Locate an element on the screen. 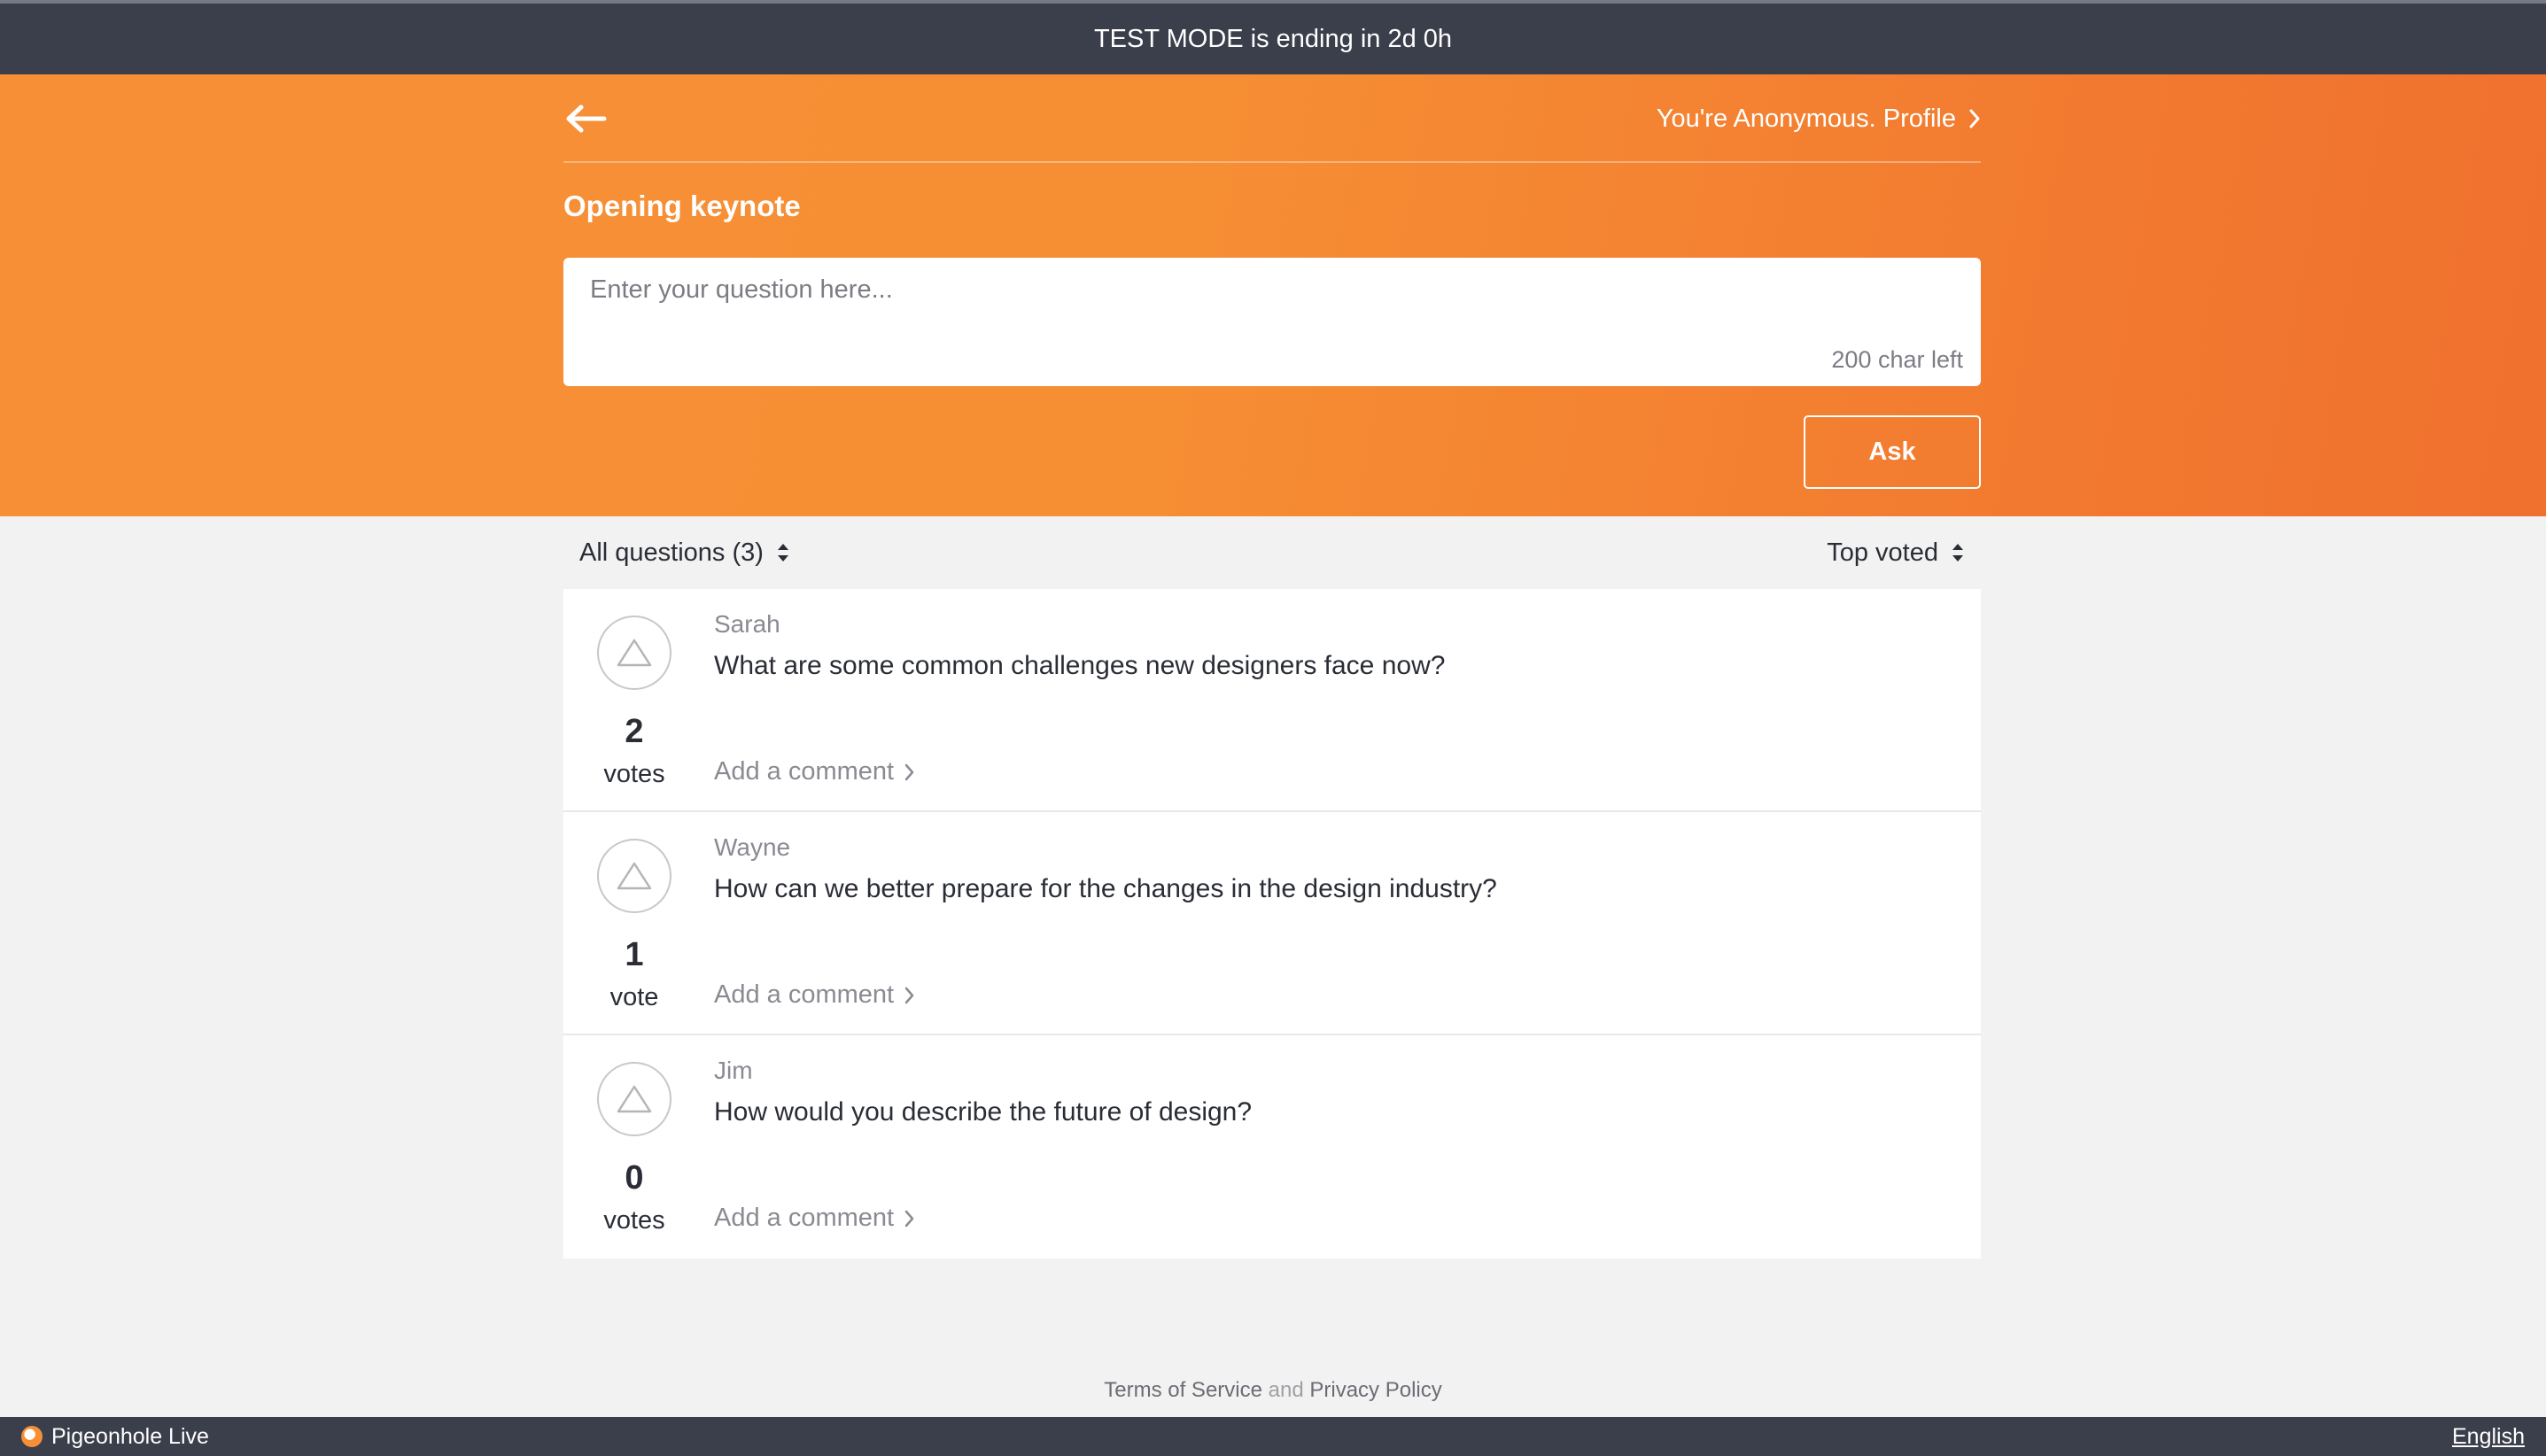 The width and height of the screenshot is (2546, 1456). vote-count: 0 is located at coordinates (634, 1178).